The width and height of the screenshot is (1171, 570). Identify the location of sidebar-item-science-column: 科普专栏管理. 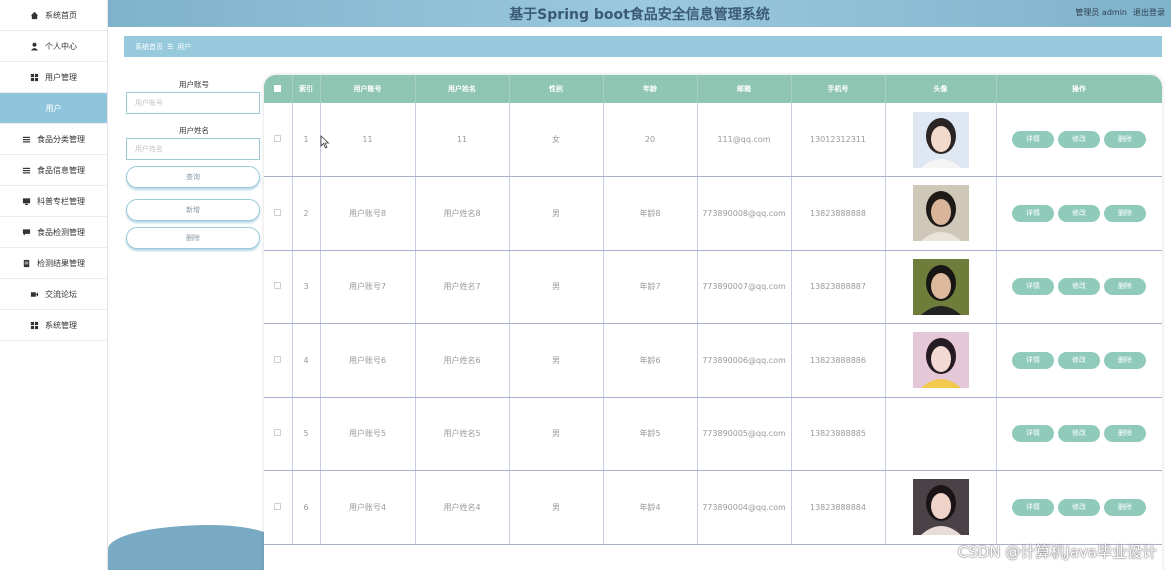
(53, 201).